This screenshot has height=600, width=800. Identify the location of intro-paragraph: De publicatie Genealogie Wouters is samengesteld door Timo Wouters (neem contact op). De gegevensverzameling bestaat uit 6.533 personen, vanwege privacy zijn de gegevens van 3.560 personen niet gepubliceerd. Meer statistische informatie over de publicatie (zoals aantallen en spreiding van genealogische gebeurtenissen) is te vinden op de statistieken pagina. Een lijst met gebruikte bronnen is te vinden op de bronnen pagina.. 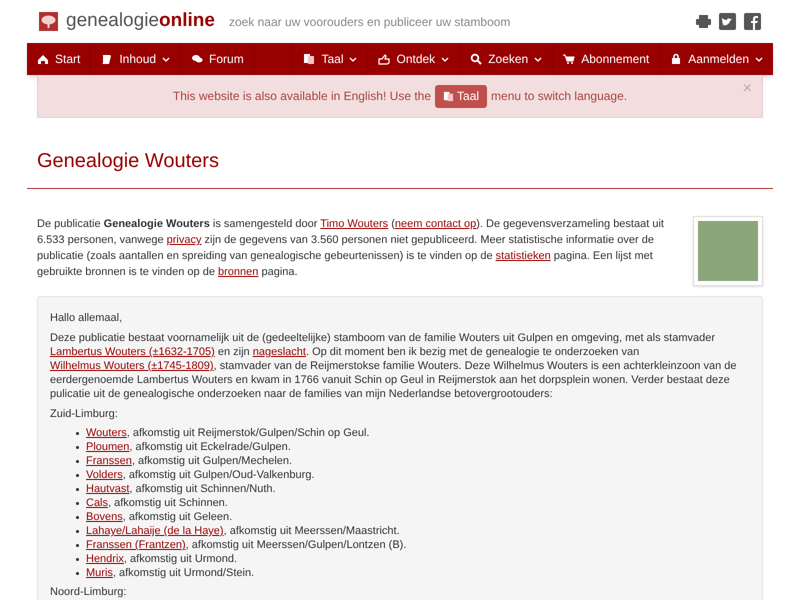
(351, 248).